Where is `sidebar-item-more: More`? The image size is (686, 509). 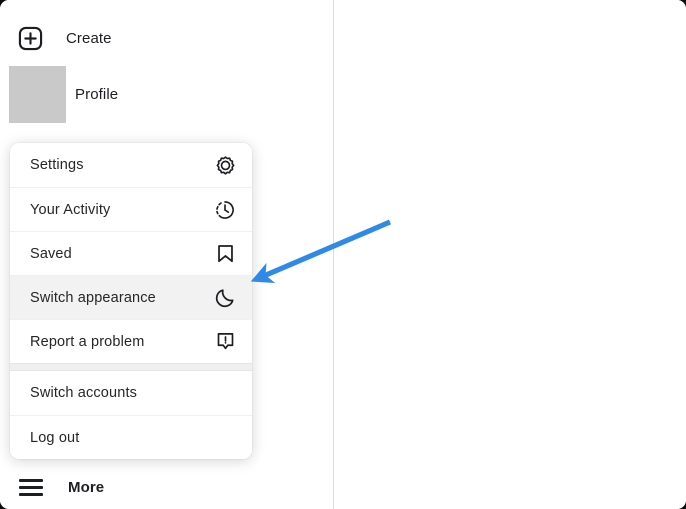 sidebar-item-more: More is located at coordinates (158, 487).